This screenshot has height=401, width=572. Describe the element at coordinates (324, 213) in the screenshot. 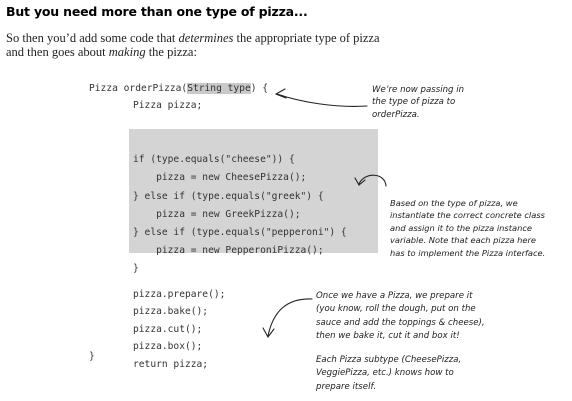

I see `annotation-arrows` at that location.